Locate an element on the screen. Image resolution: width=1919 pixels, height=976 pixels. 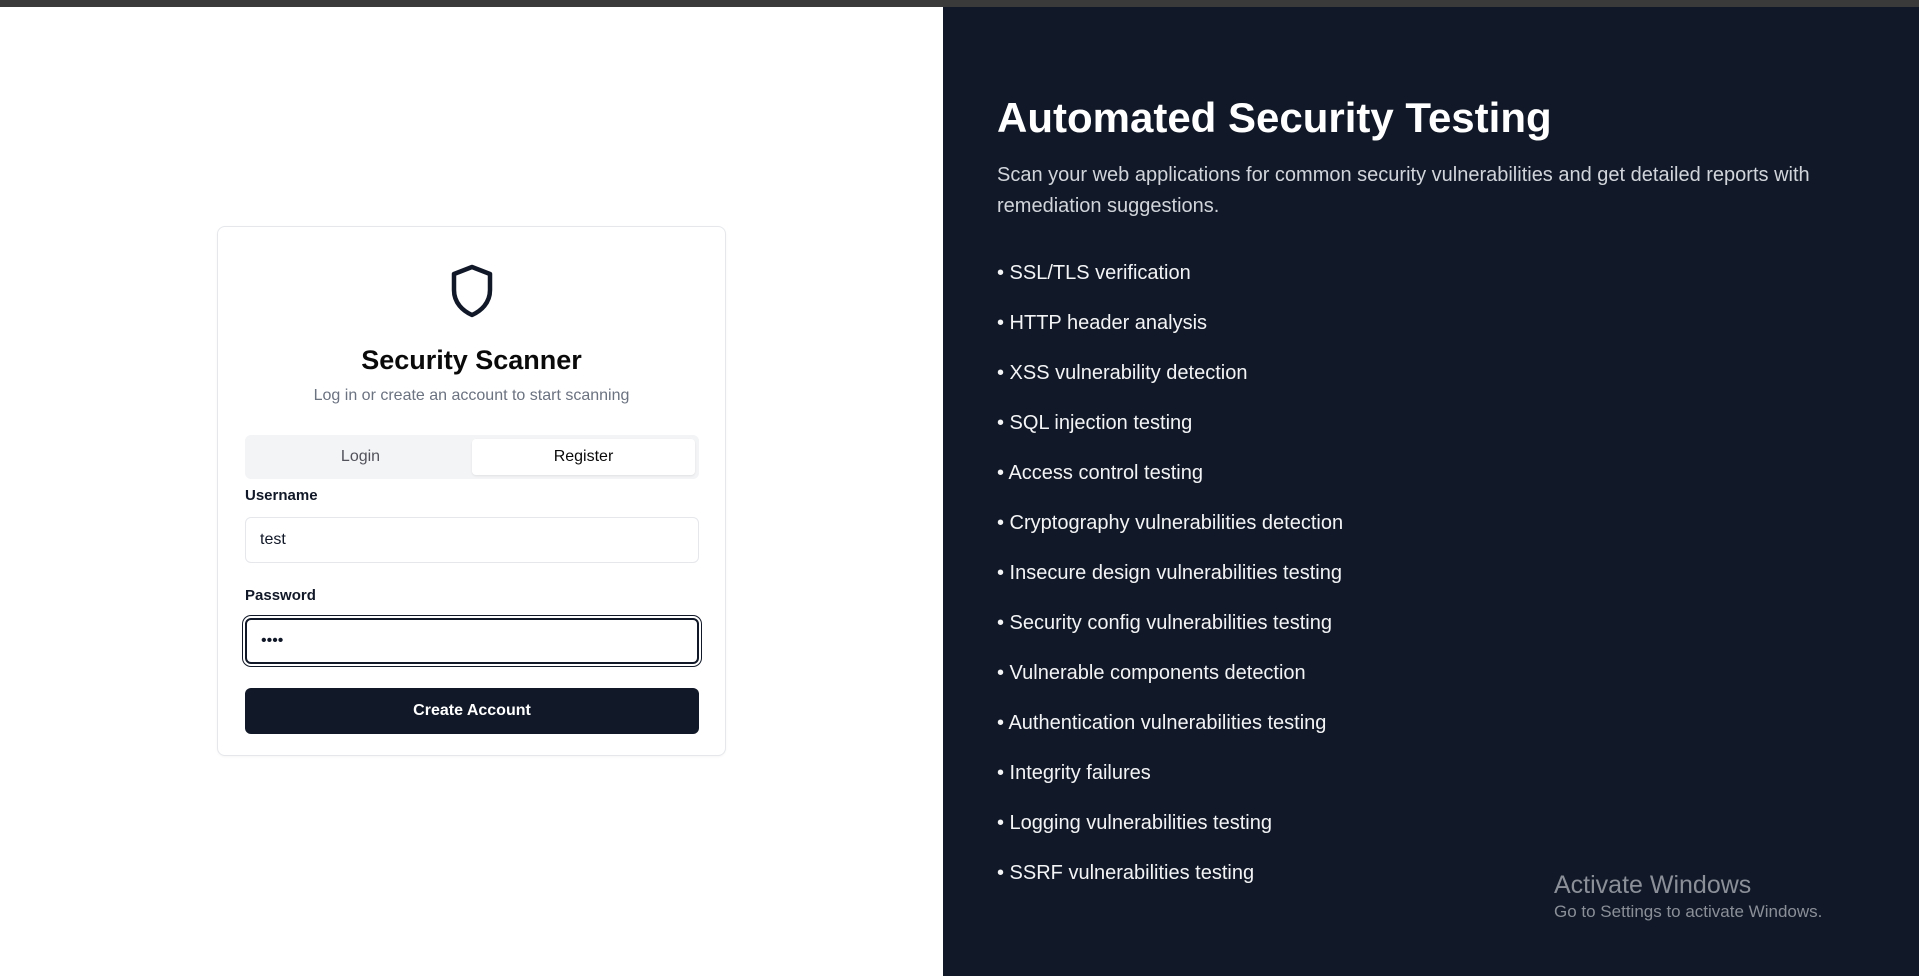
feature-item: • SQL injection testing is located at coordinates (1095, 423).